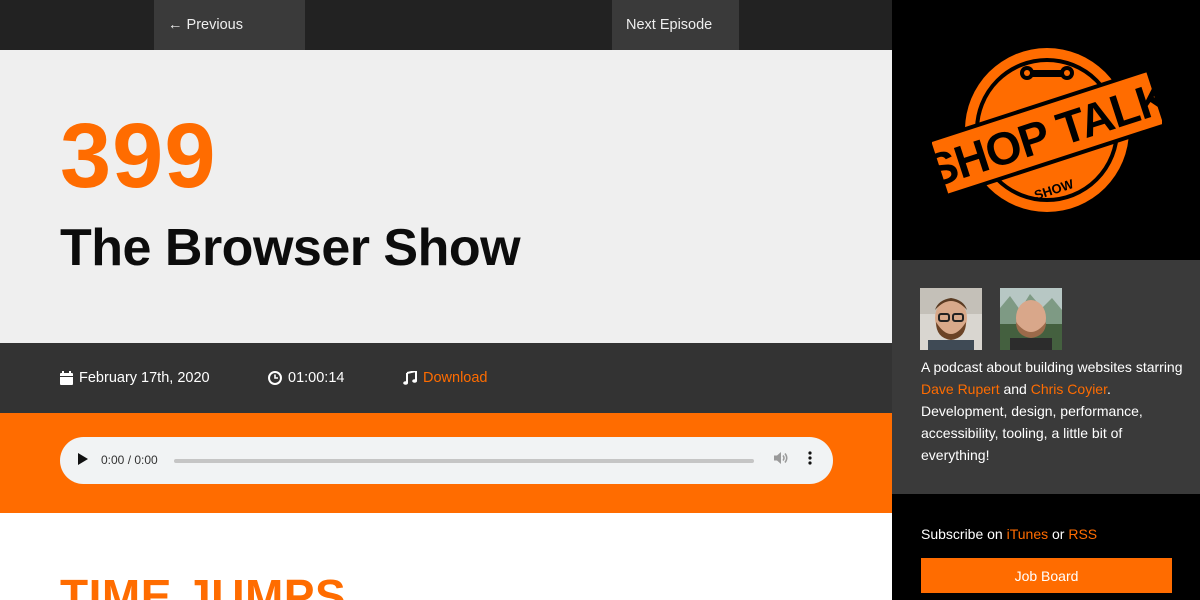  Describe the element at coordinates (964, 534) in the screenshot. I see `subscribe-prefix: Subscribe on` at that location.